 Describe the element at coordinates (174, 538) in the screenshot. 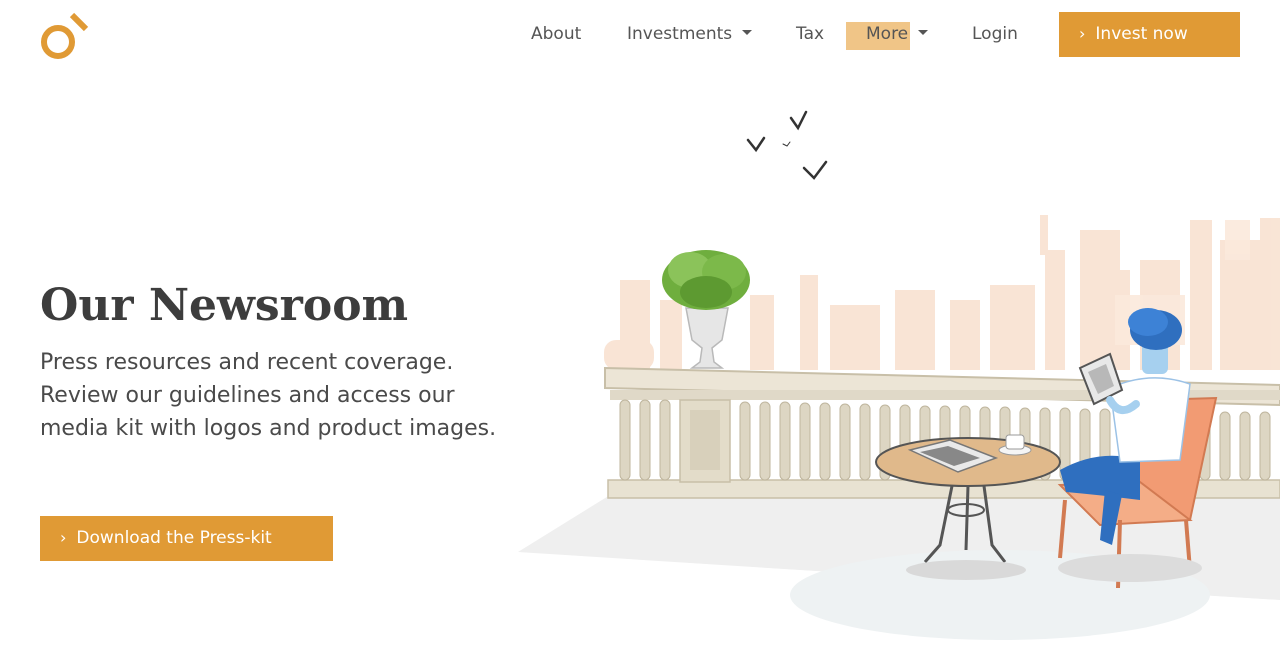

I see `download-press-kit-label: Download the Press-kit` at that location.